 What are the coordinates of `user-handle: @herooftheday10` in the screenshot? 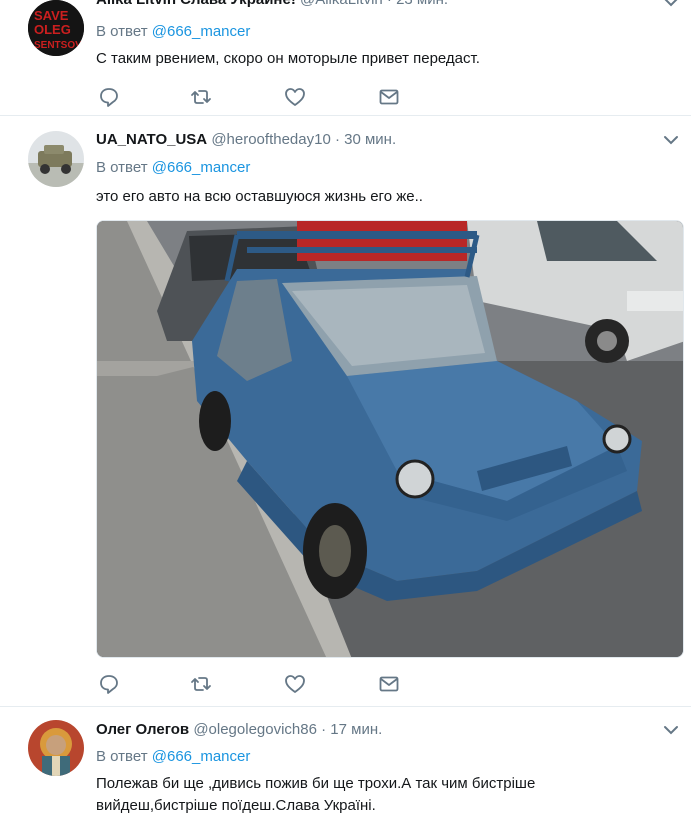 It's located at (270, 139).